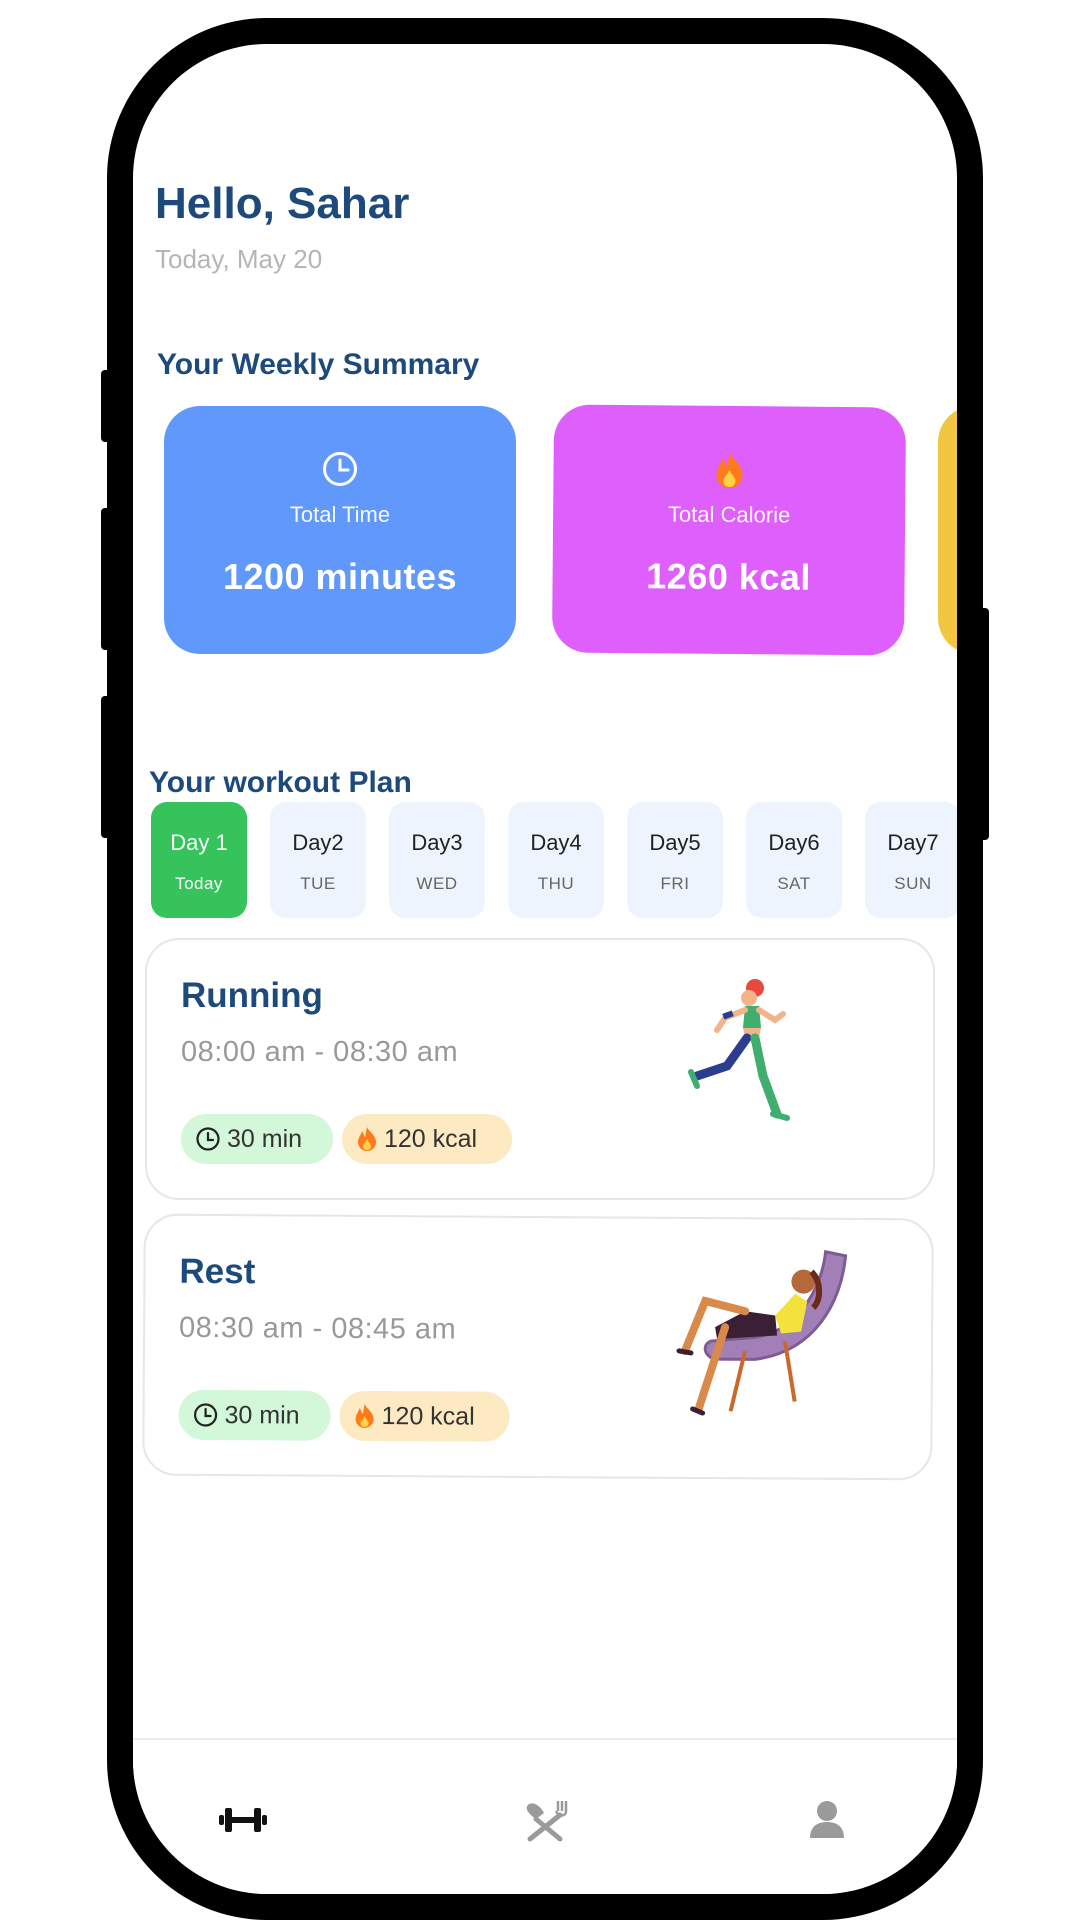  Describe the element at coordinates (320, 1052) in the screenshot. I see `workout-time: 08:00 am - 08:30 am` at that location.